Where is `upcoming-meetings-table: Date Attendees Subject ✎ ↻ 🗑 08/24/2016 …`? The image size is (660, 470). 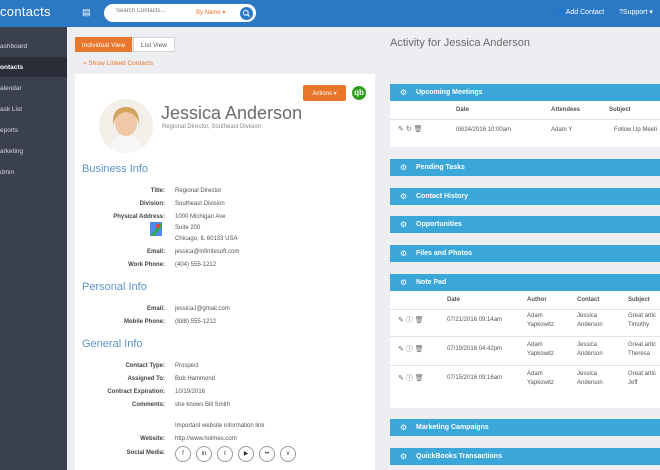 upcoming-meetings-table: Date Attendees Subject ✎ ↻ 🗑 08/24/2016 … is located at coordinates (525, 124).